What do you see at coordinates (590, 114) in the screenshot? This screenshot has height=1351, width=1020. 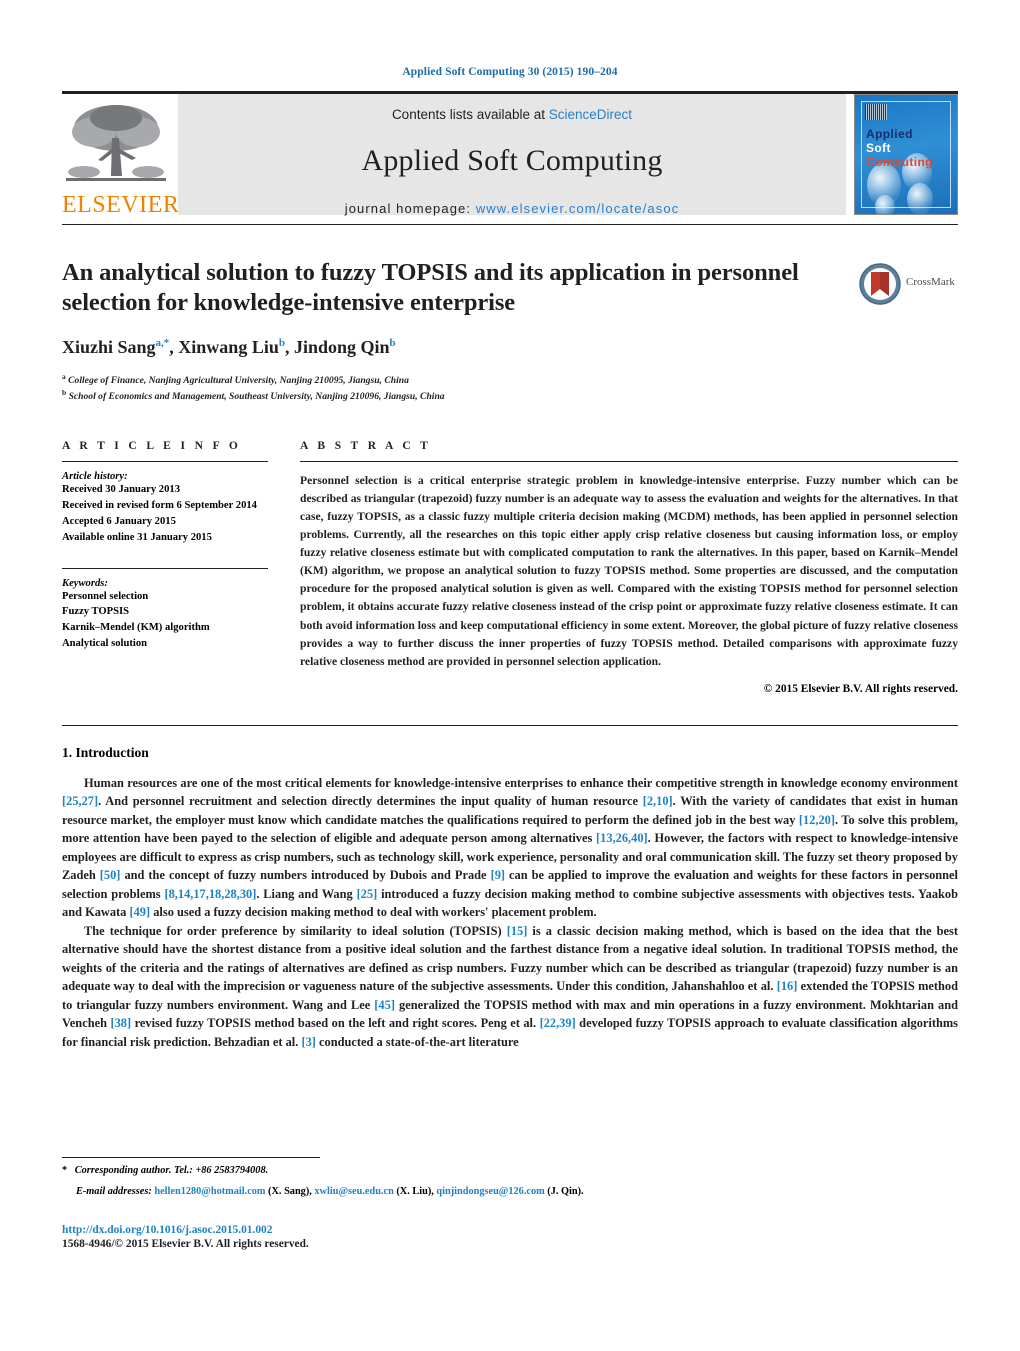 I see `sciencedirect-link: ScienceDirect` at bounding box center [590, 114].